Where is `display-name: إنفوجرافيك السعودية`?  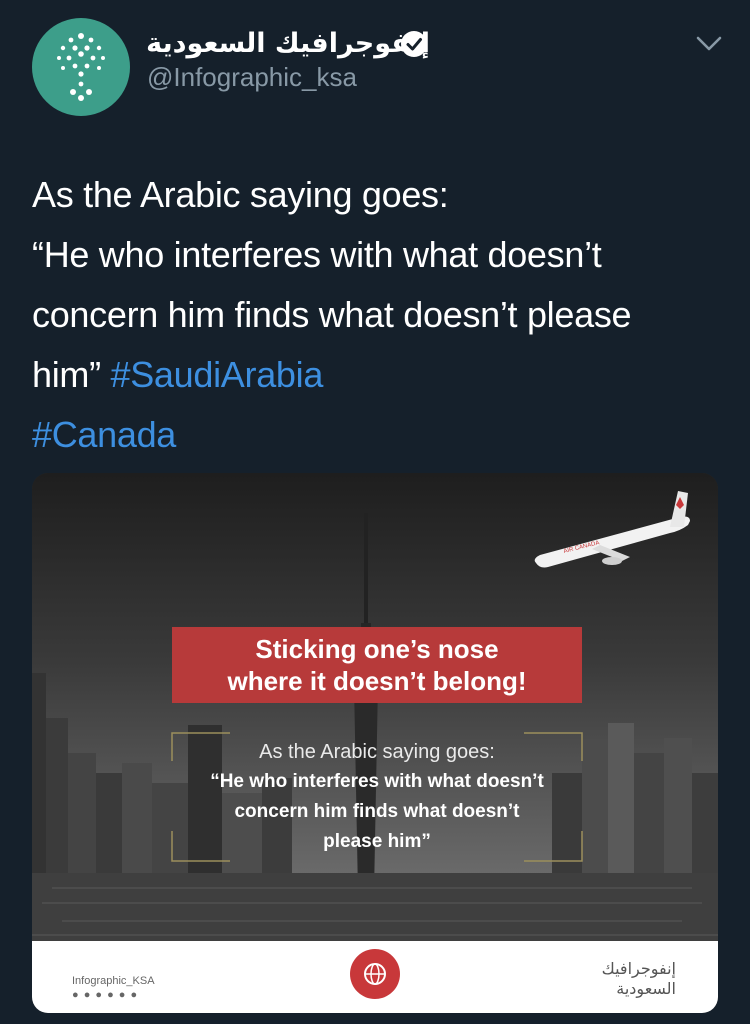 display-name: إنفوجرافيك السعودية is located at coordinates (288, 43).